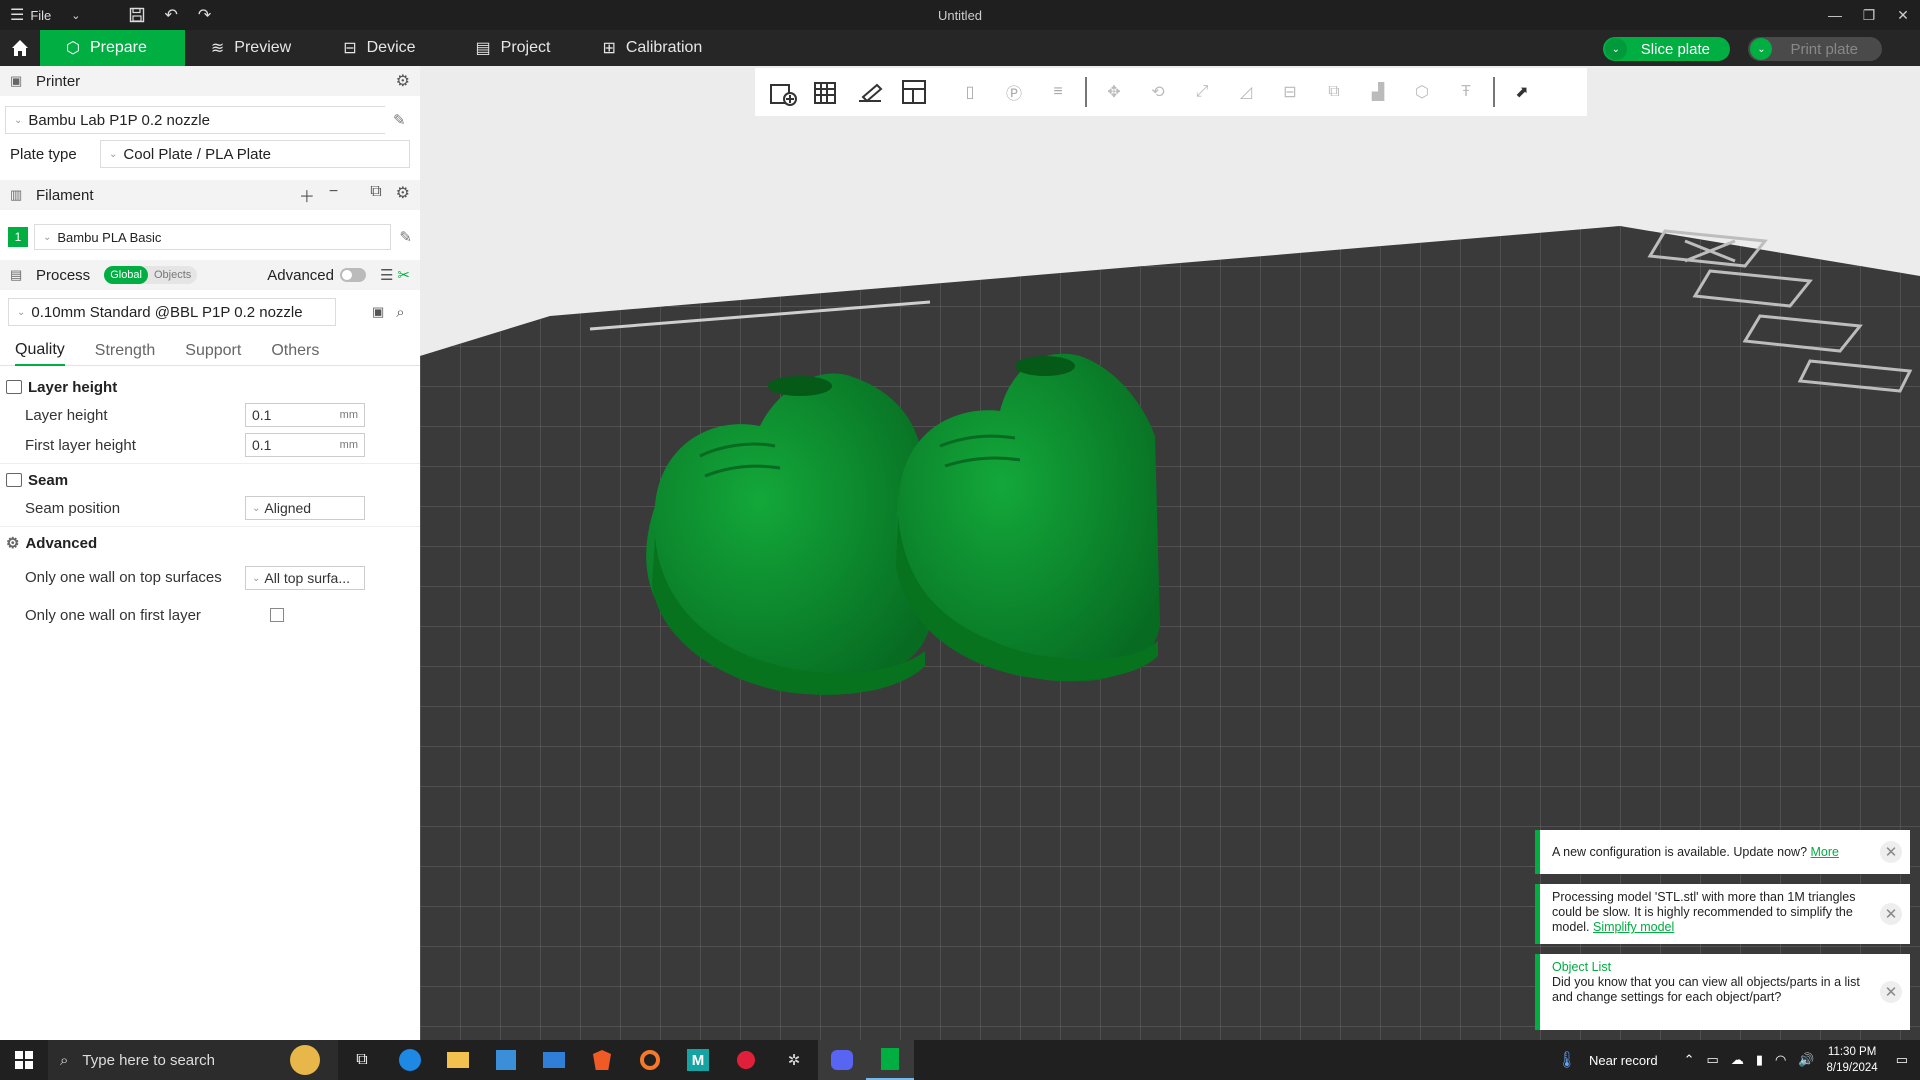 The width and height of the screenshot is (1920, 1080). I want to click on tab-project: ▤ Project, so click(509, 48).